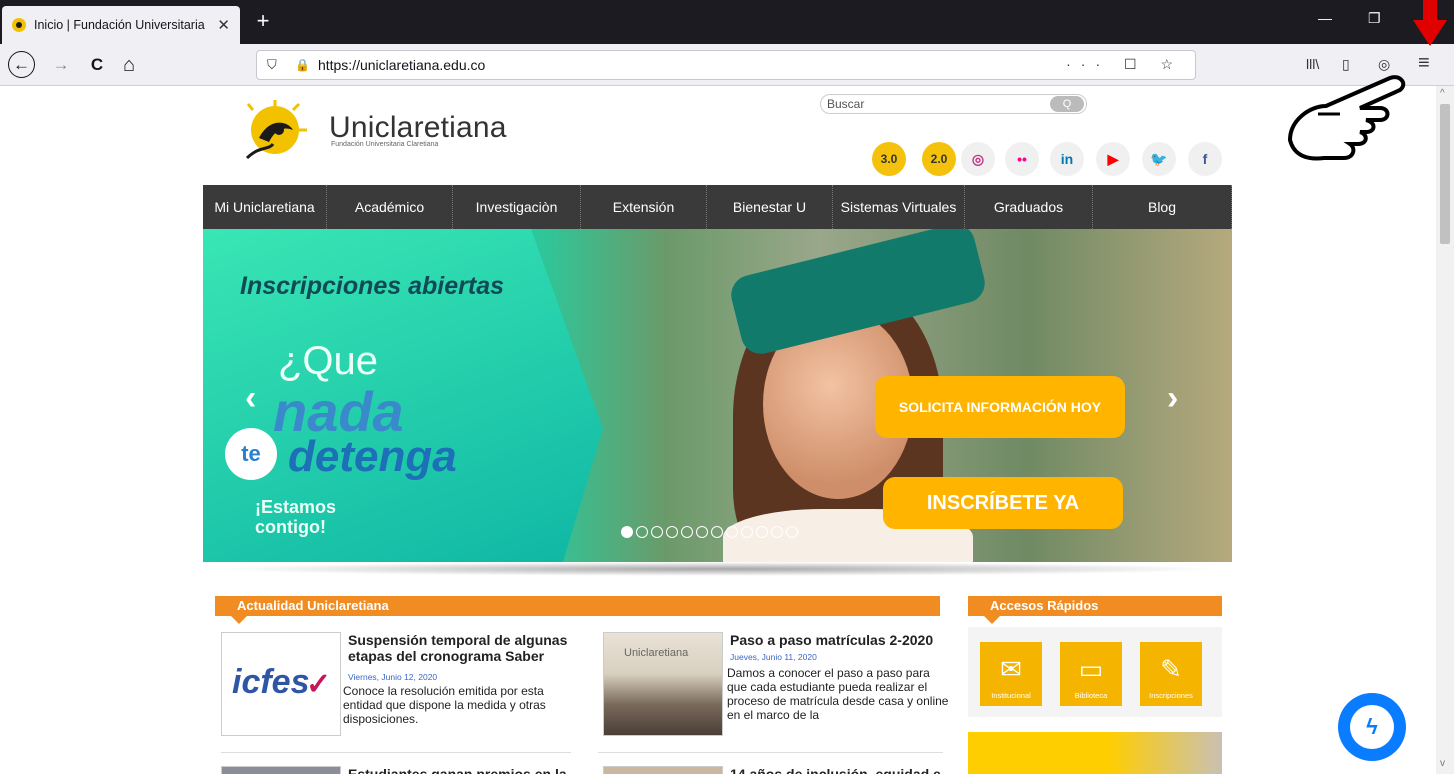 Image resolution: width=1454 pixels, height=774 pixels. What do you see at coordinates (1011, 669) in the screenshot?
I see `institucional-icon: ✉` at bounding box center [1011, 669].